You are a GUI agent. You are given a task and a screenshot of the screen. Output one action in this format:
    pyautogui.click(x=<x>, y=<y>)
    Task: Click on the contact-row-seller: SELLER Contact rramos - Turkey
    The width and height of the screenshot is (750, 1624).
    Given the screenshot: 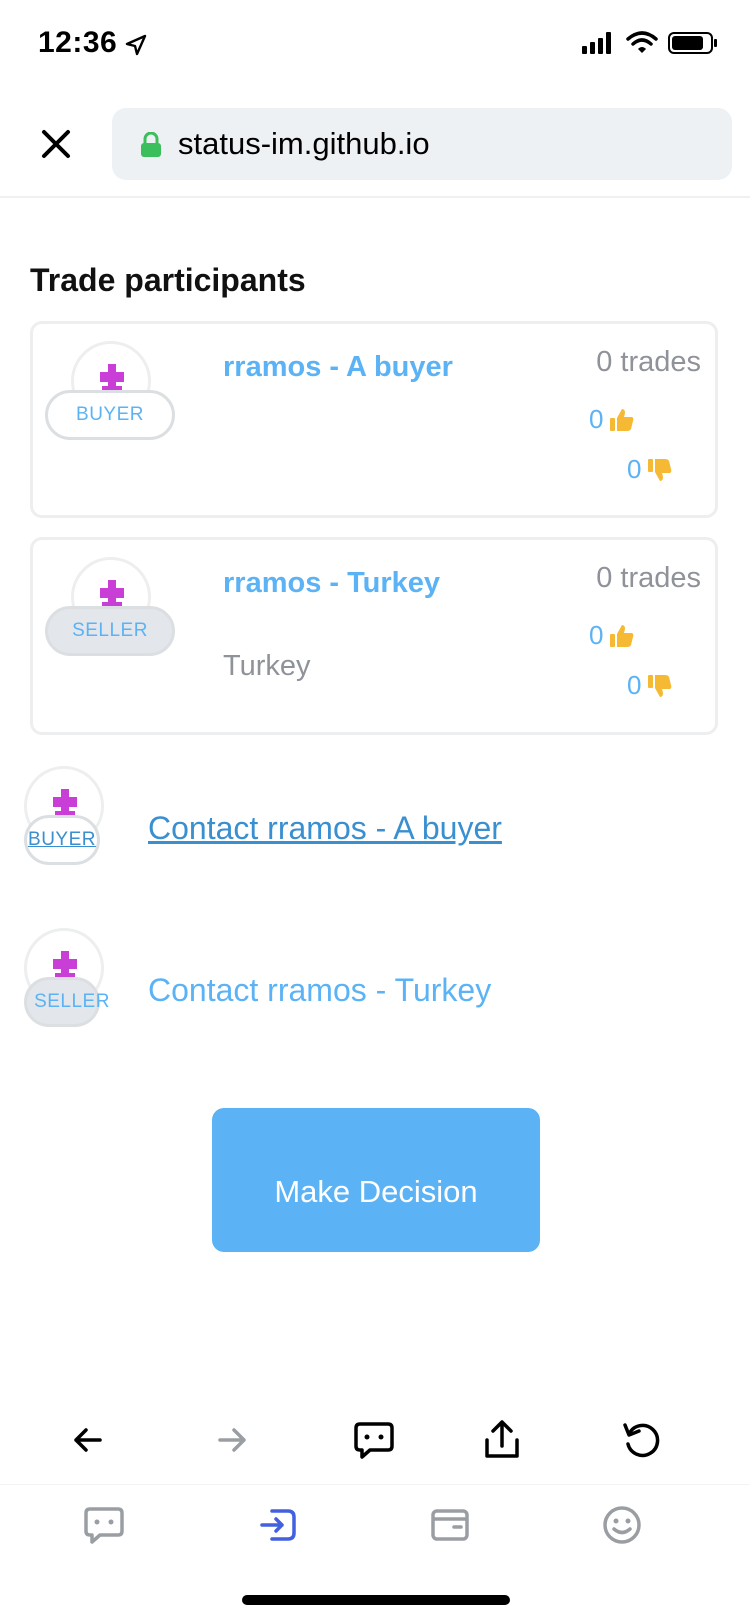 What is the action you would take?
    pyautogui.click(x=375, y=983)
    